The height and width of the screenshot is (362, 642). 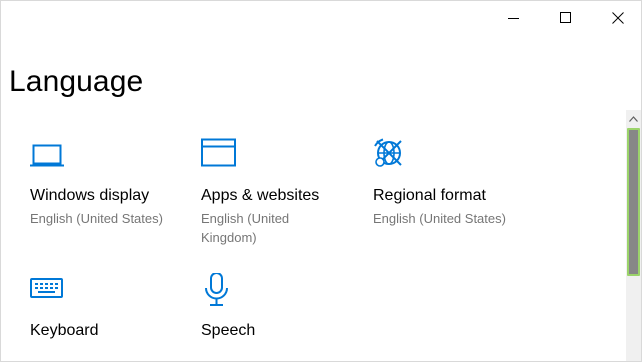 What do you see at coordinates (271, 317) in the screenshot?
I see `tile-speech: Speech` at bounding box center [271, 317].